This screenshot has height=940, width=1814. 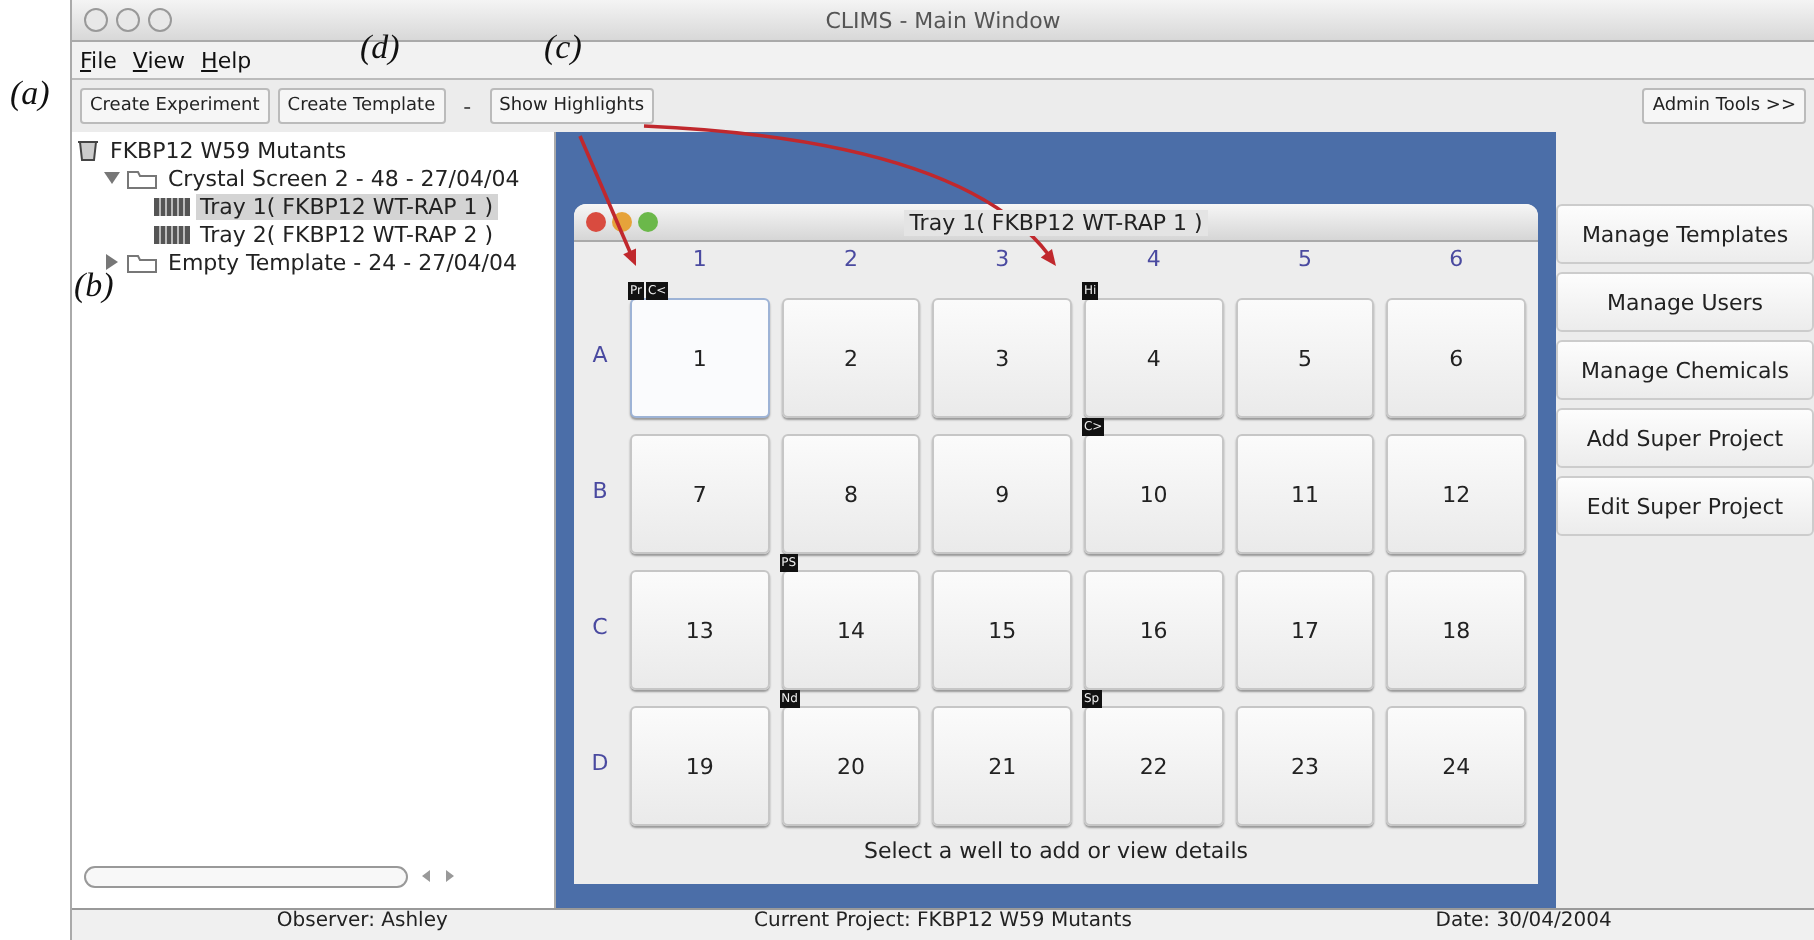 What do you see at coordinates (1456, 261) in the screenshot?
I see `column-header: 6` at bounding box center [1456, 261].